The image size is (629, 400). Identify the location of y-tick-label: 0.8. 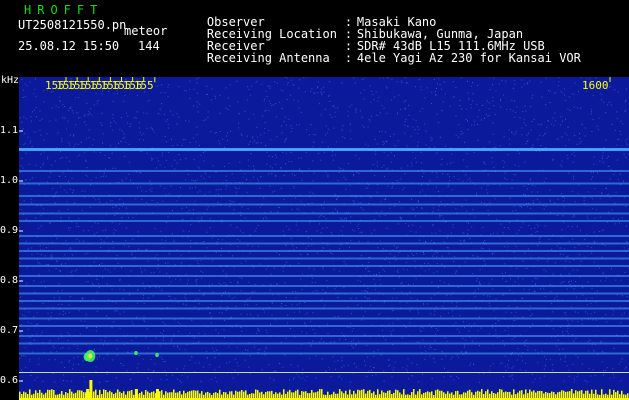
(9, 280).